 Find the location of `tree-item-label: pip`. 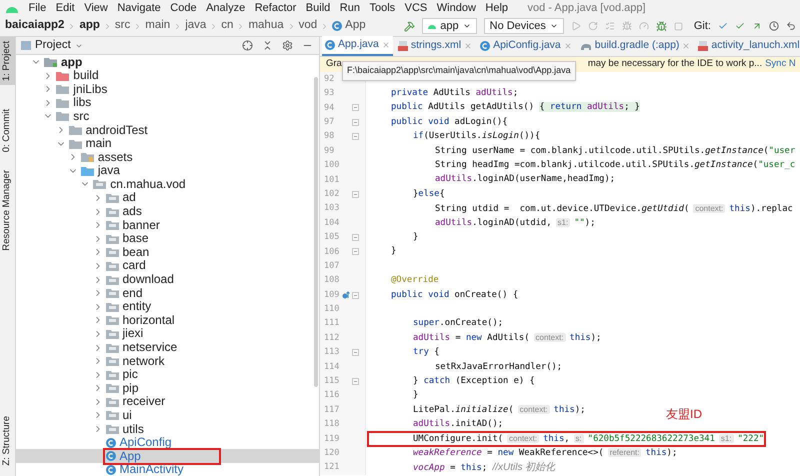

tree-item-label: pip is located at coordinates (130, 388).